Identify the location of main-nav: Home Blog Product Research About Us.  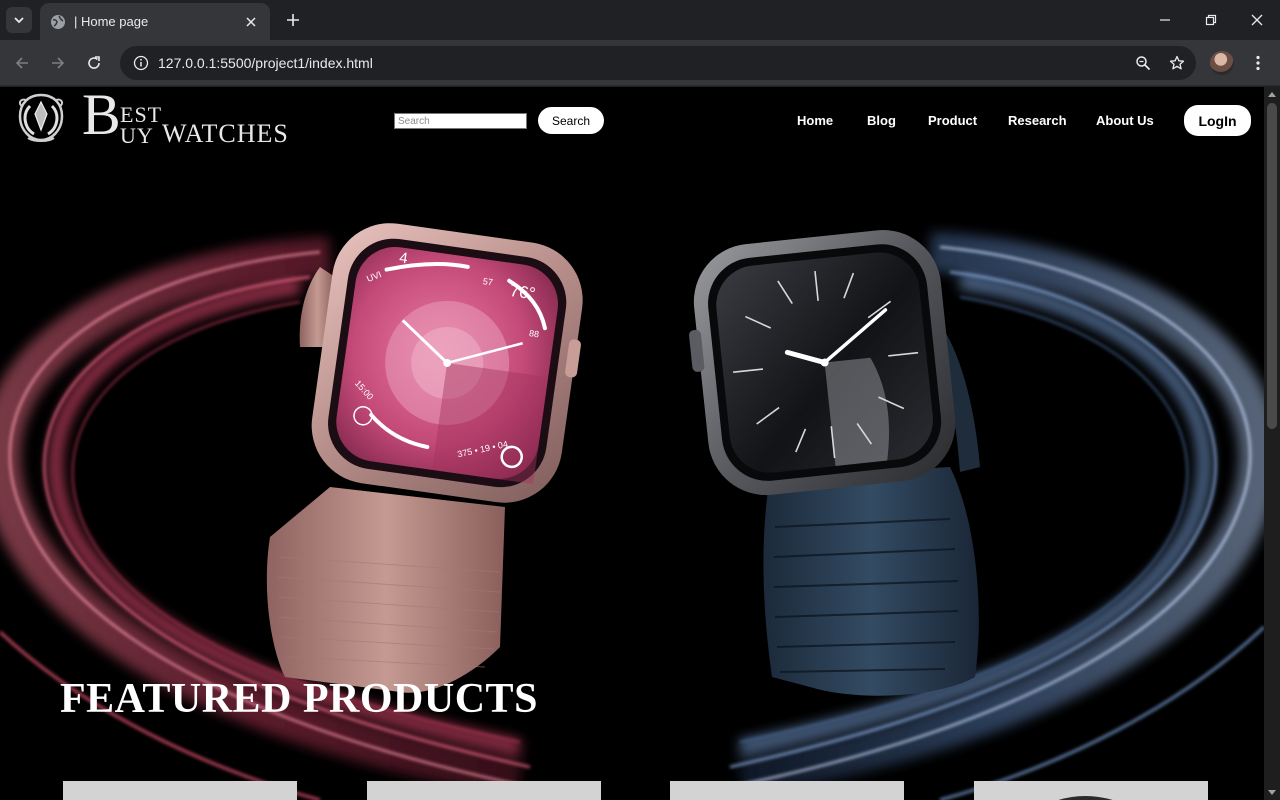
(632, 122).